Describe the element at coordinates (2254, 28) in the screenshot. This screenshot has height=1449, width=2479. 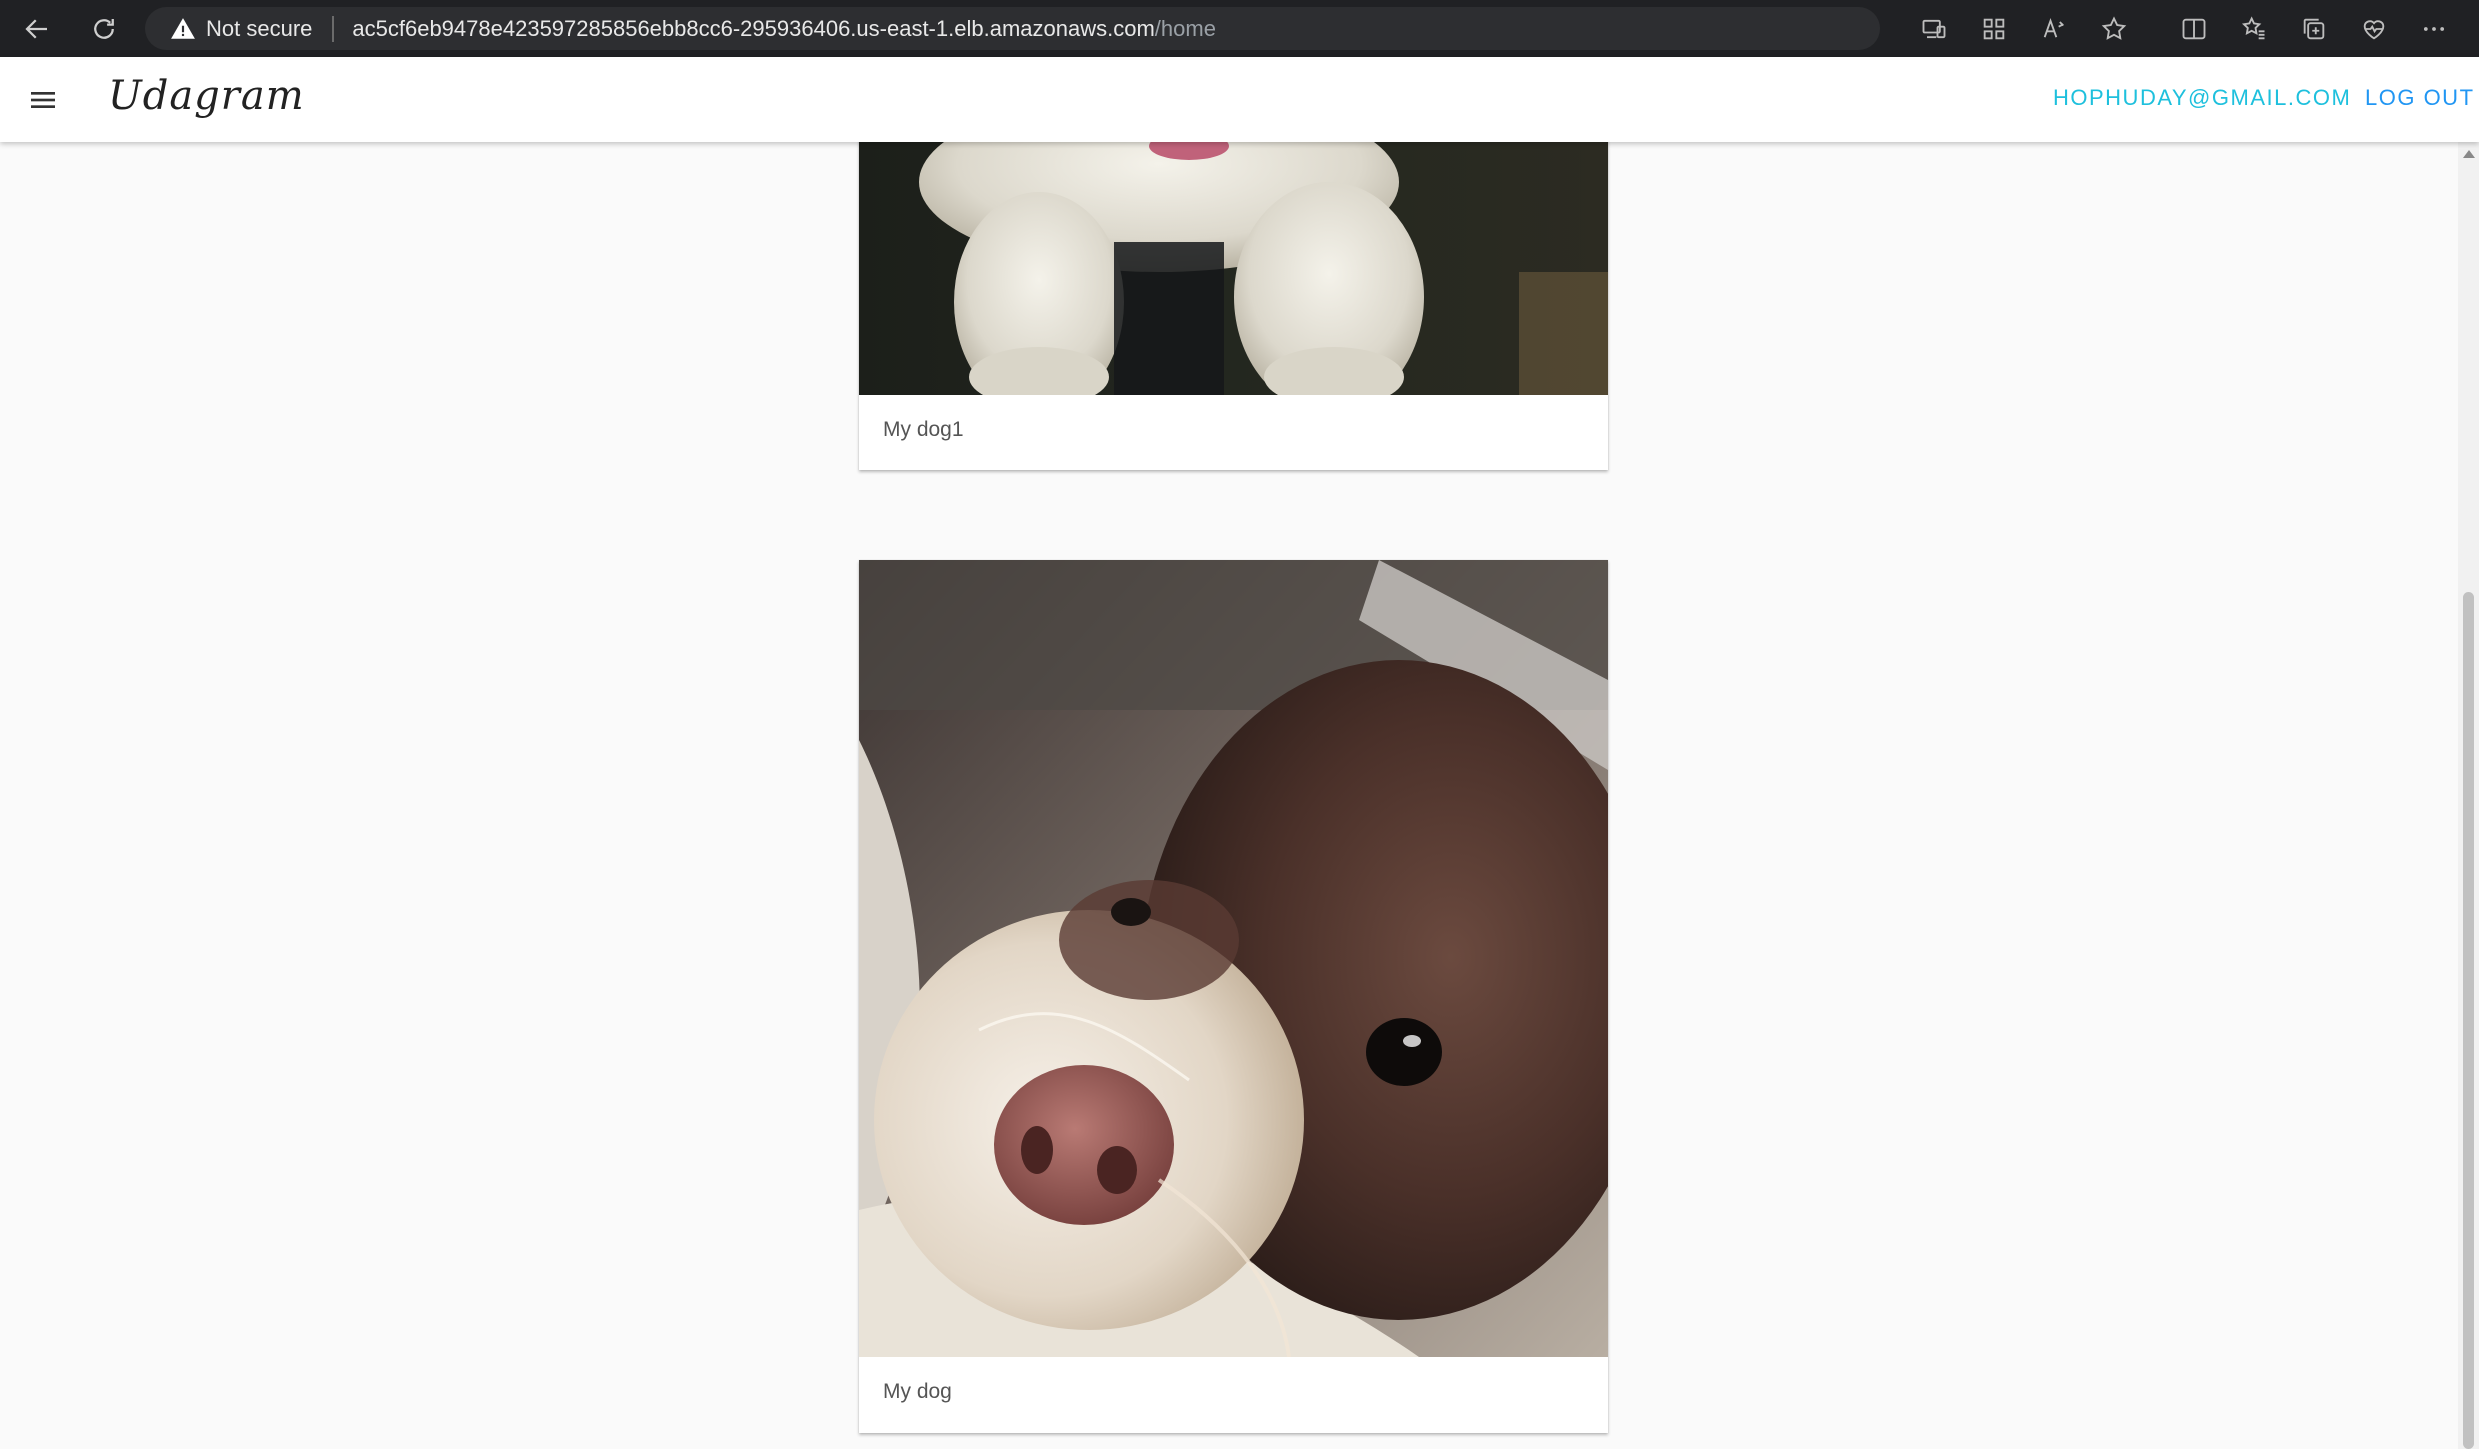
I see `favorites-icon` at that location.